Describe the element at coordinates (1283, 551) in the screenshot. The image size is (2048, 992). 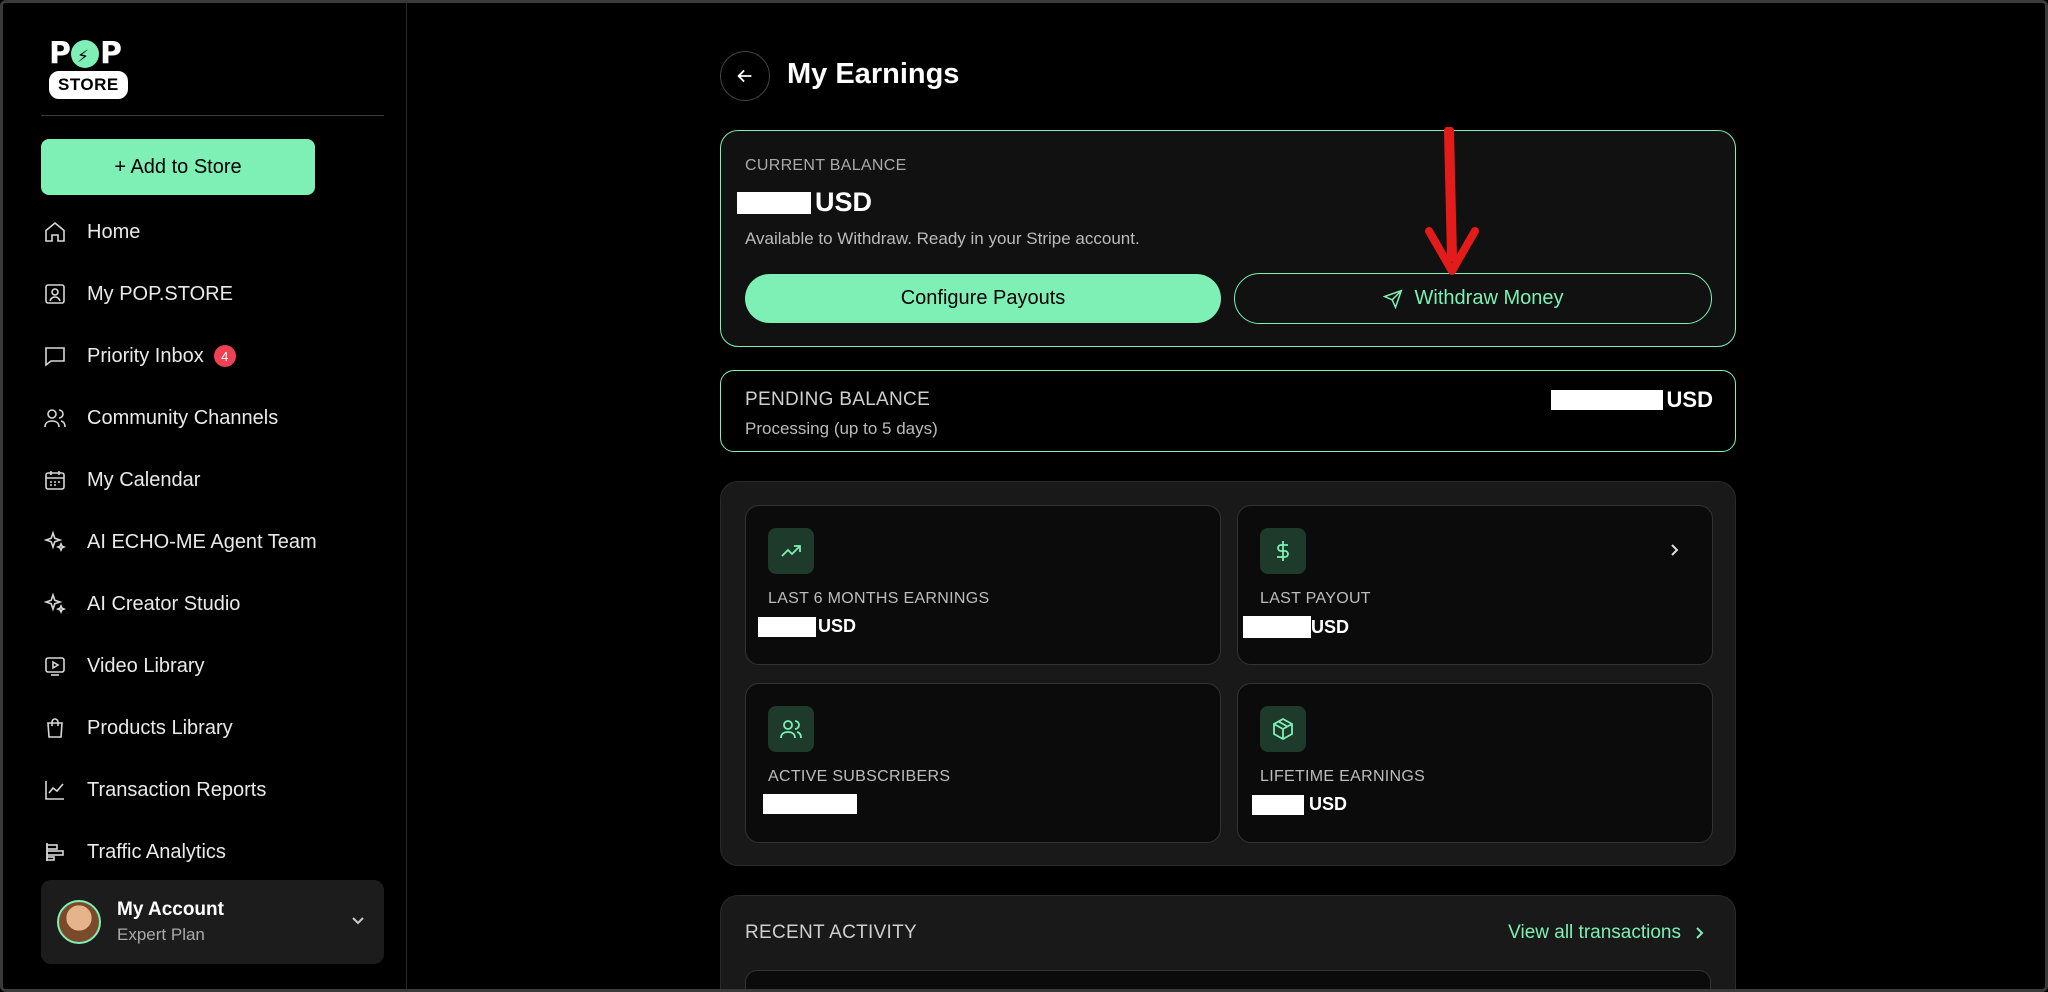
I see `dollar-icon` at that location.